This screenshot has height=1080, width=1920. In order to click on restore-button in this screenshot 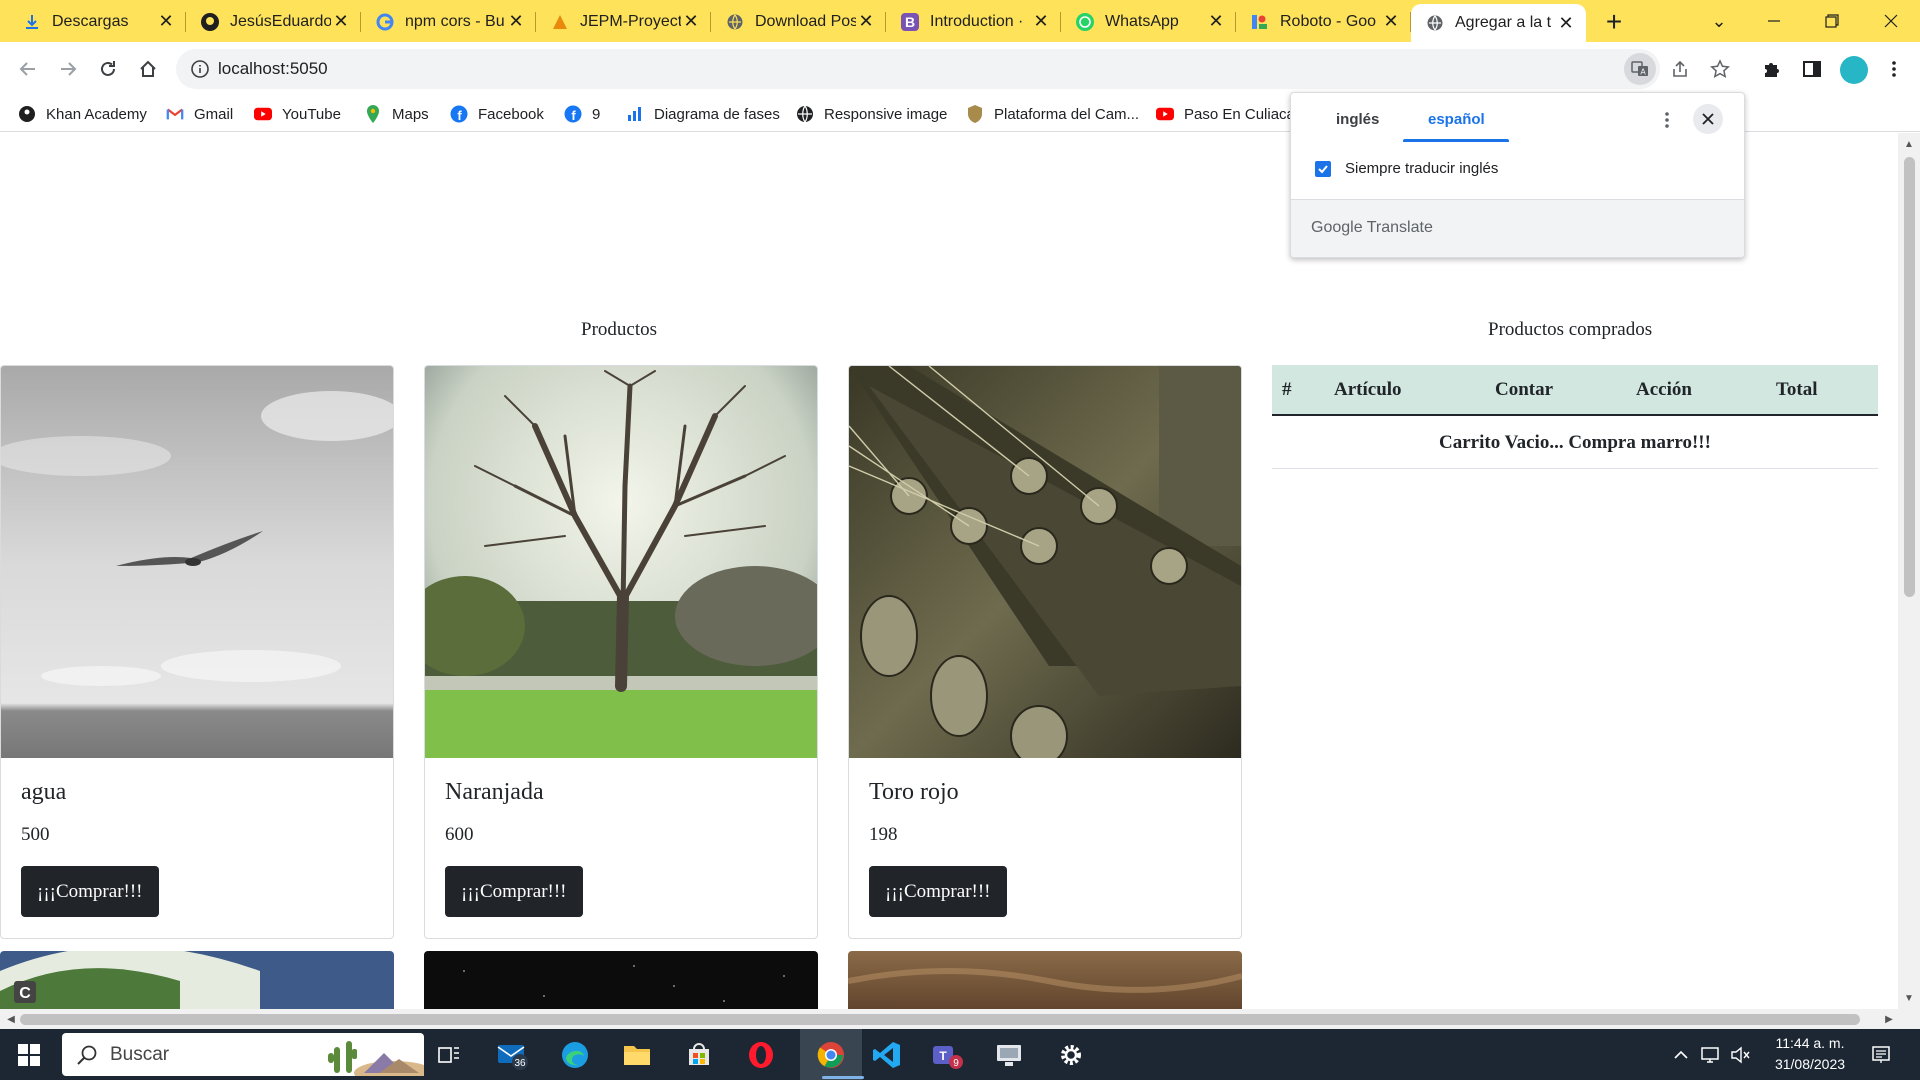, I will do `click(1832, 21)`.